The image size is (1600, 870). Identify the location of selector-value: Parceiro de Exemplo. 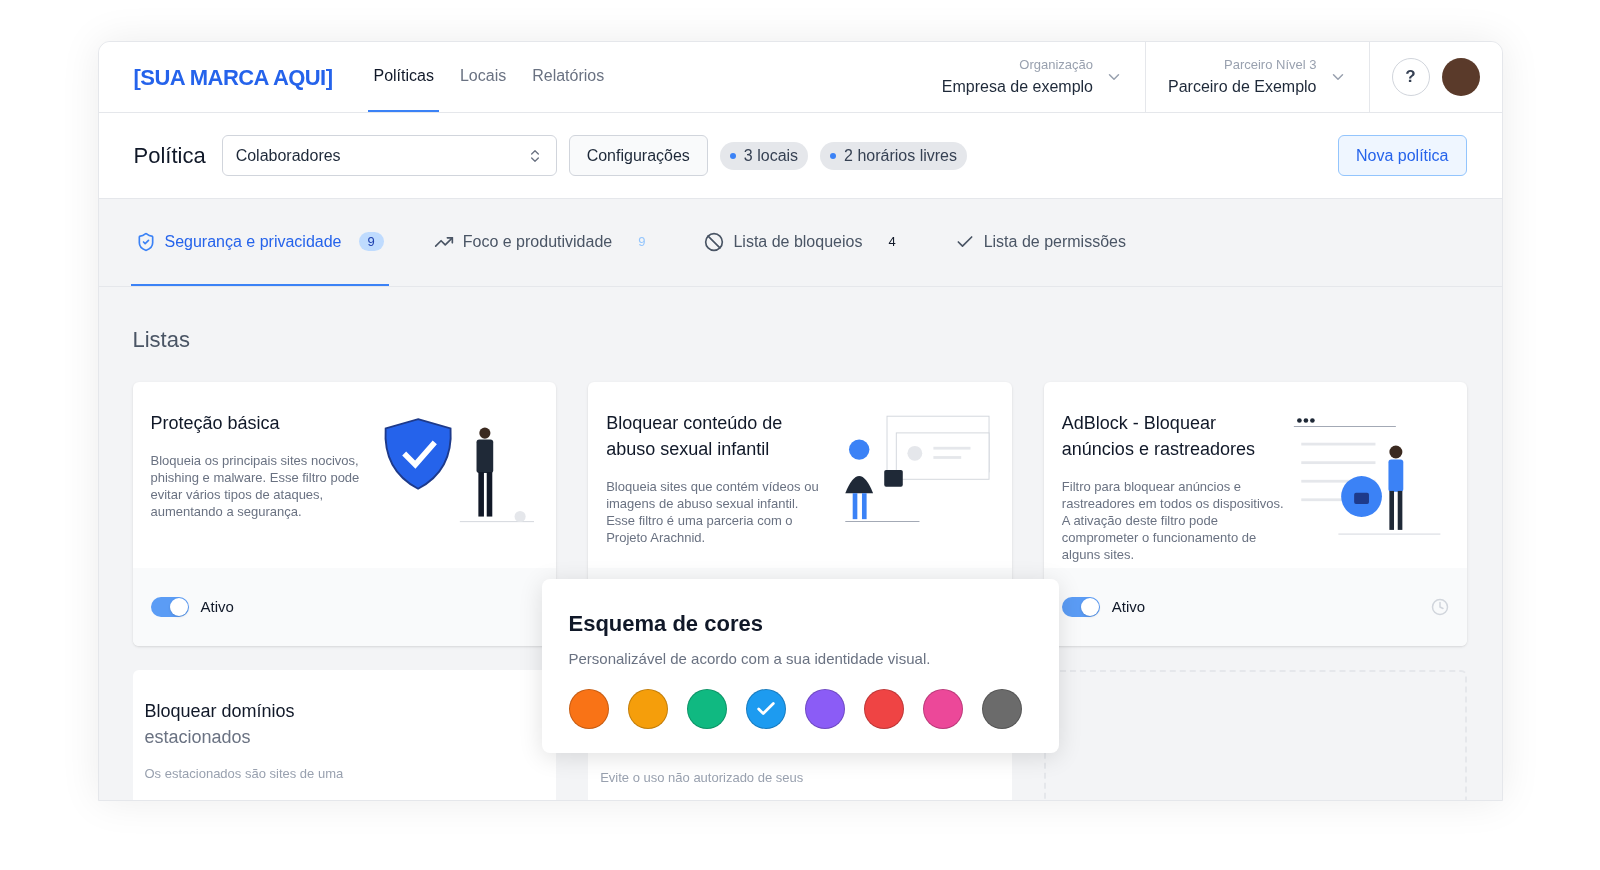
(1242, 86).